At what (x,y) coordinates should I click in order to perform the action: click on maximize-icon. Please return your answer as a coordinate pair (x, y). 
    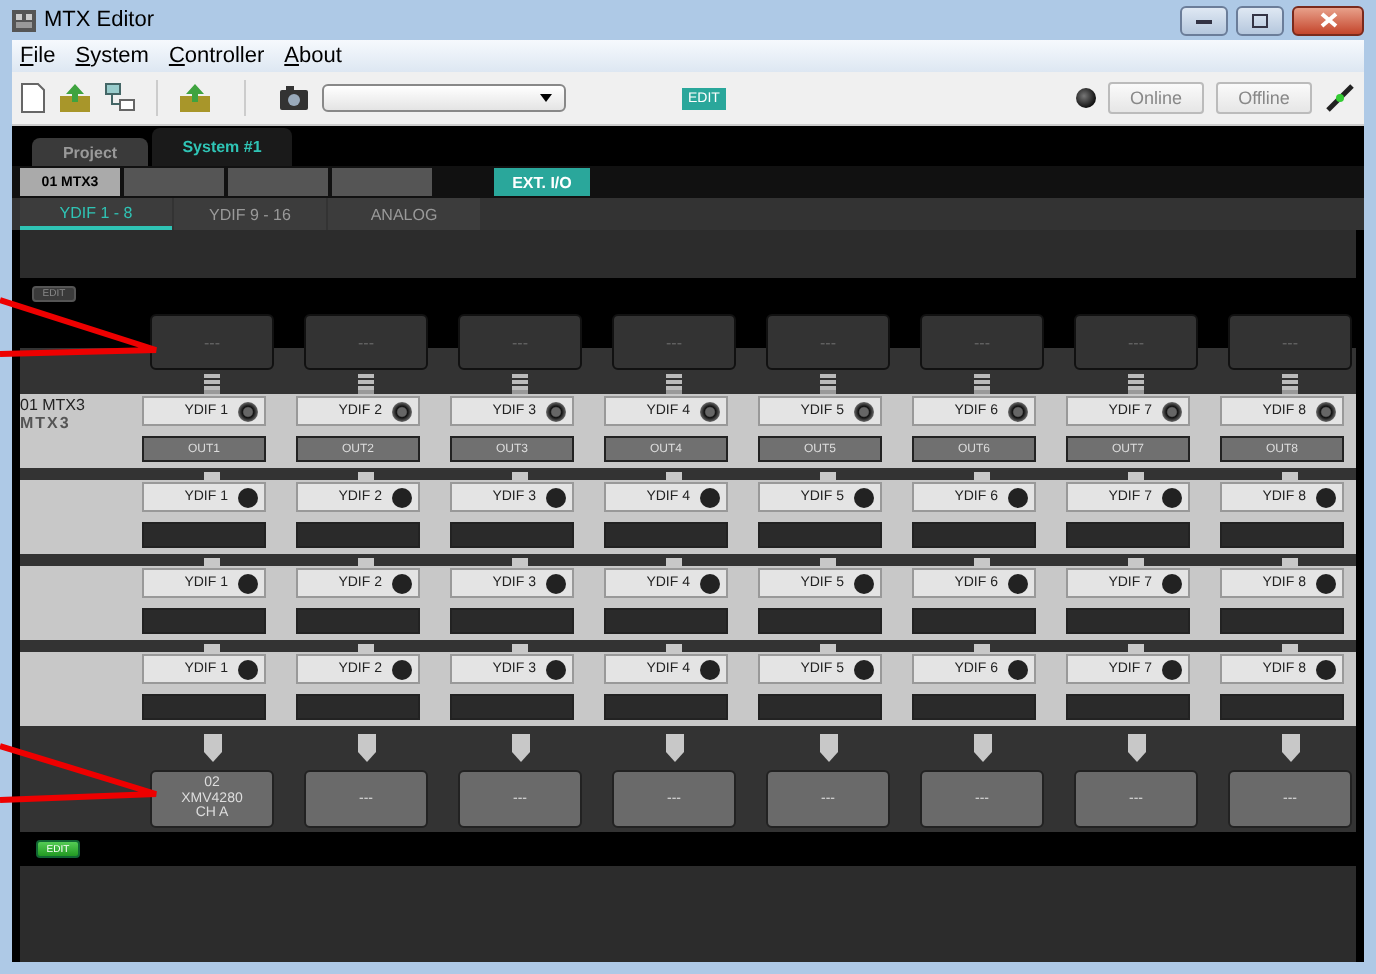
    Looking at the image, I should click on (1260, 20).